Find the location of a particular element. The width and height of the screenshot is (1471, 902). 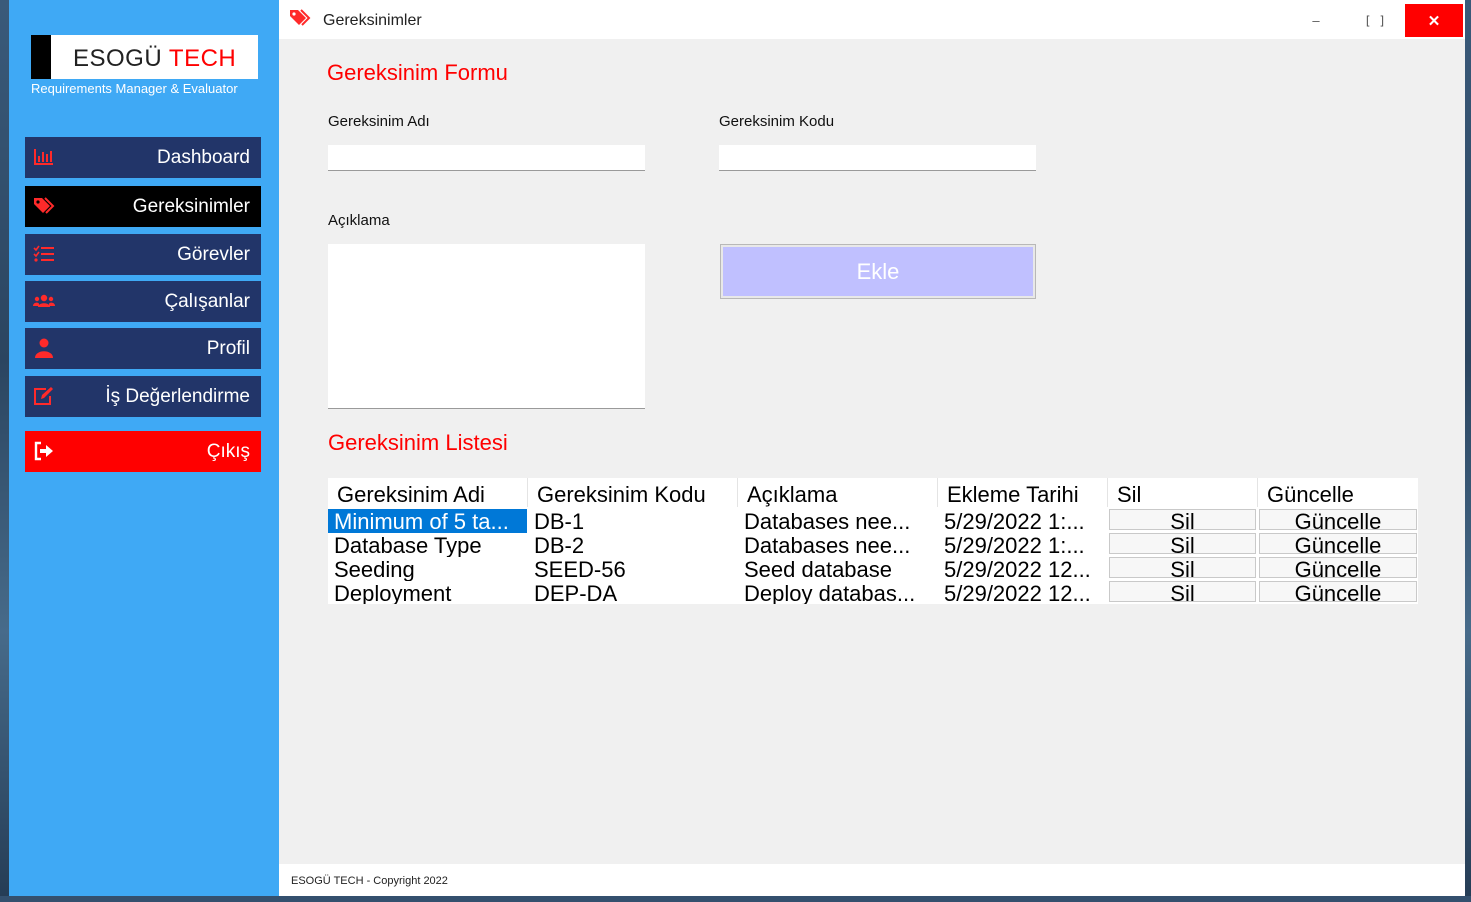

sidebar-item-label: Dashboard is located at coordinates (203, 157).